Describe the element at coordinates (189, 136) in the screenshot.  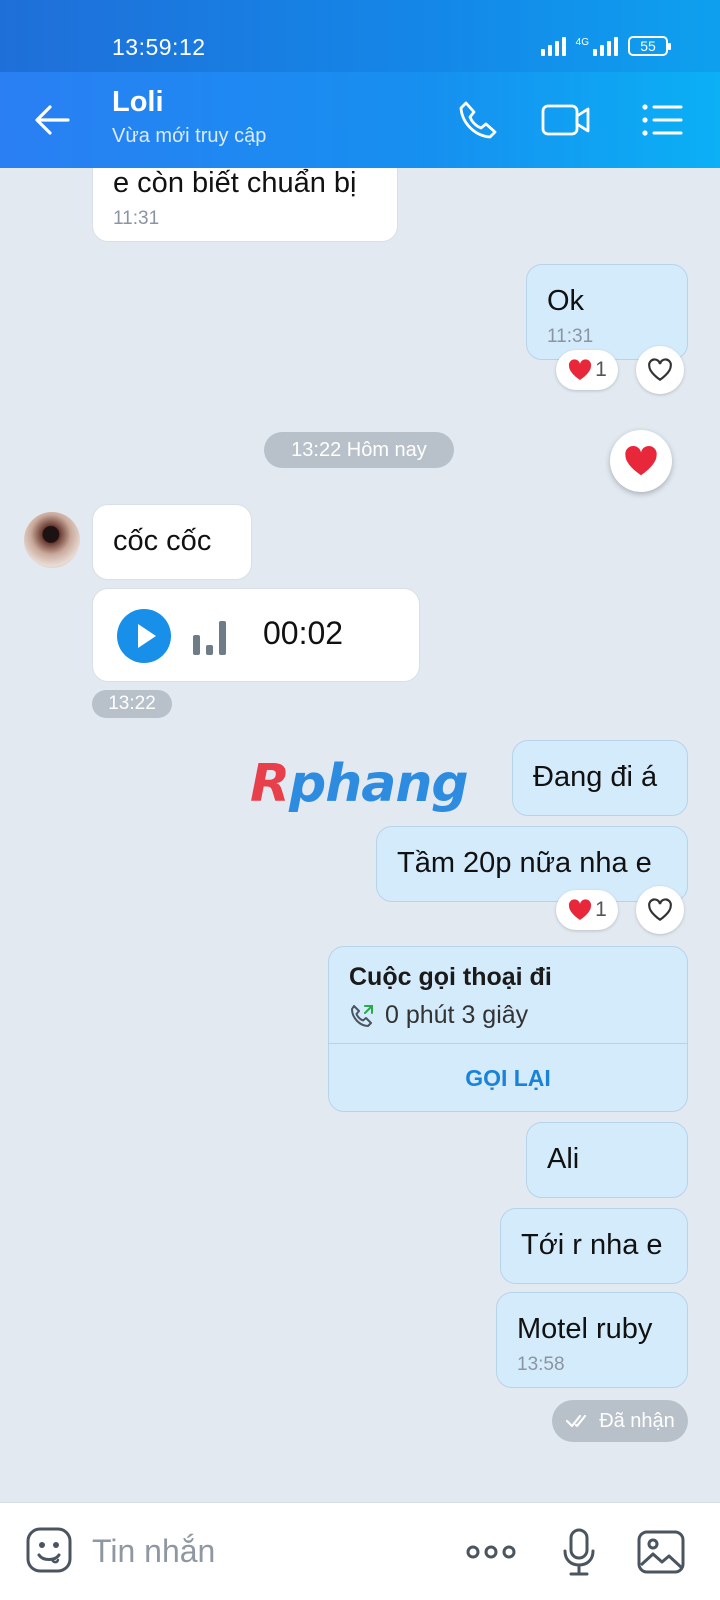
I see `contact-status: Vừa mới truy cập` at that location.